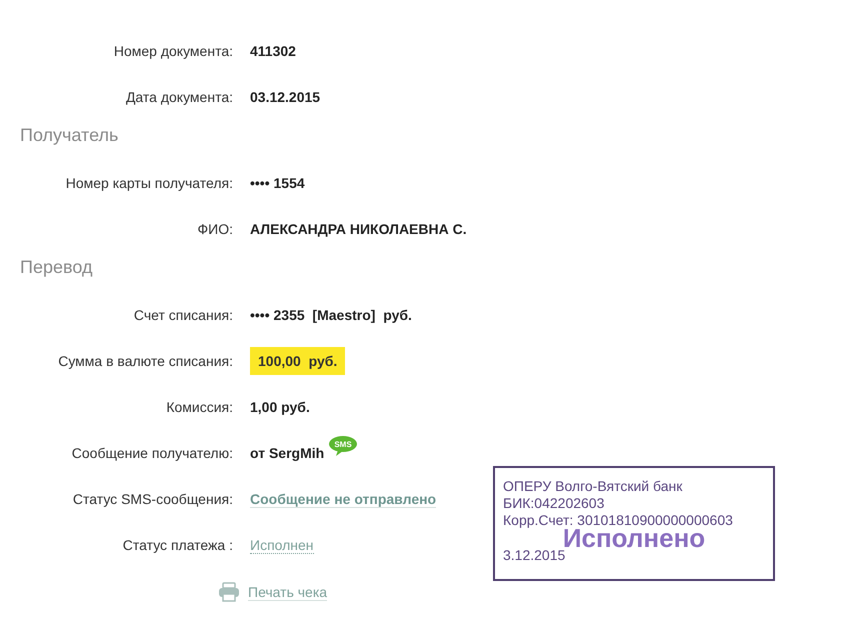  I want to click on field-value: •••• 2355 [Maestro] руб., so click(331, 315).